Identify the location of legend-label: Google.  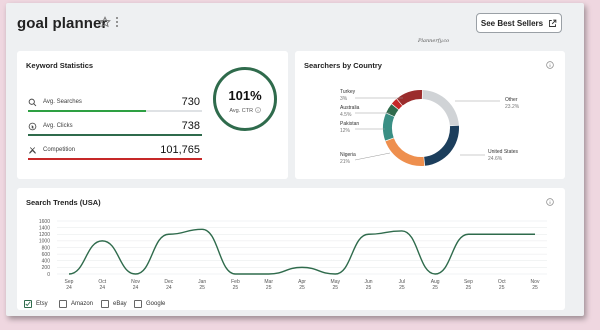
(156, 304).